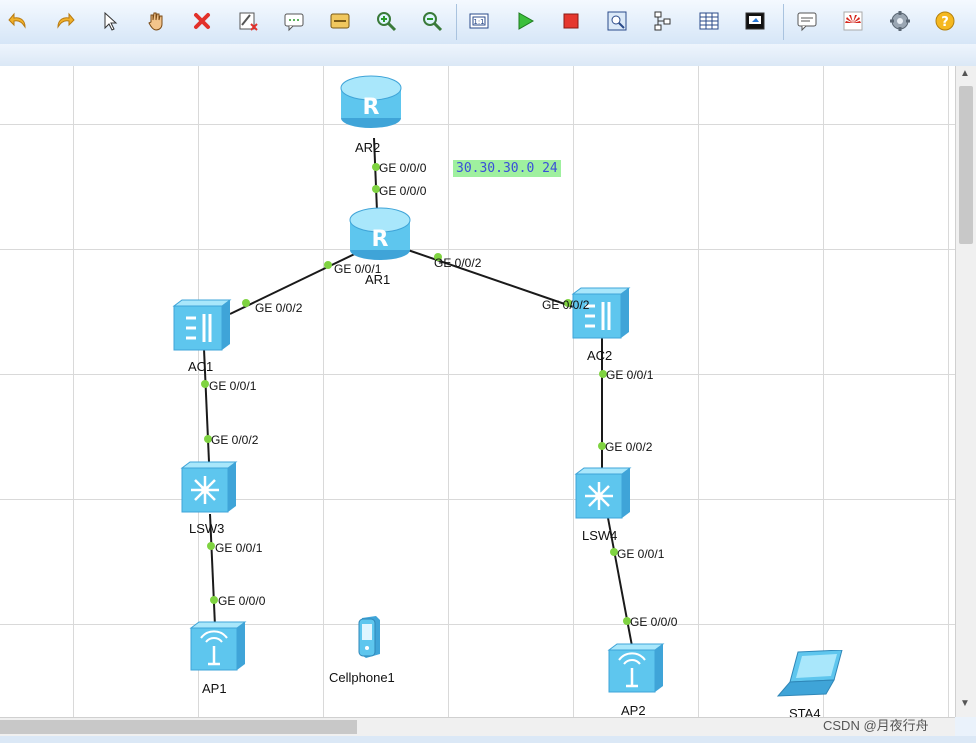 This screenshot has width=976, height=743. Describe the element at coordinates (19, 21) in the screenshot. I see `undo-icon` at that location.